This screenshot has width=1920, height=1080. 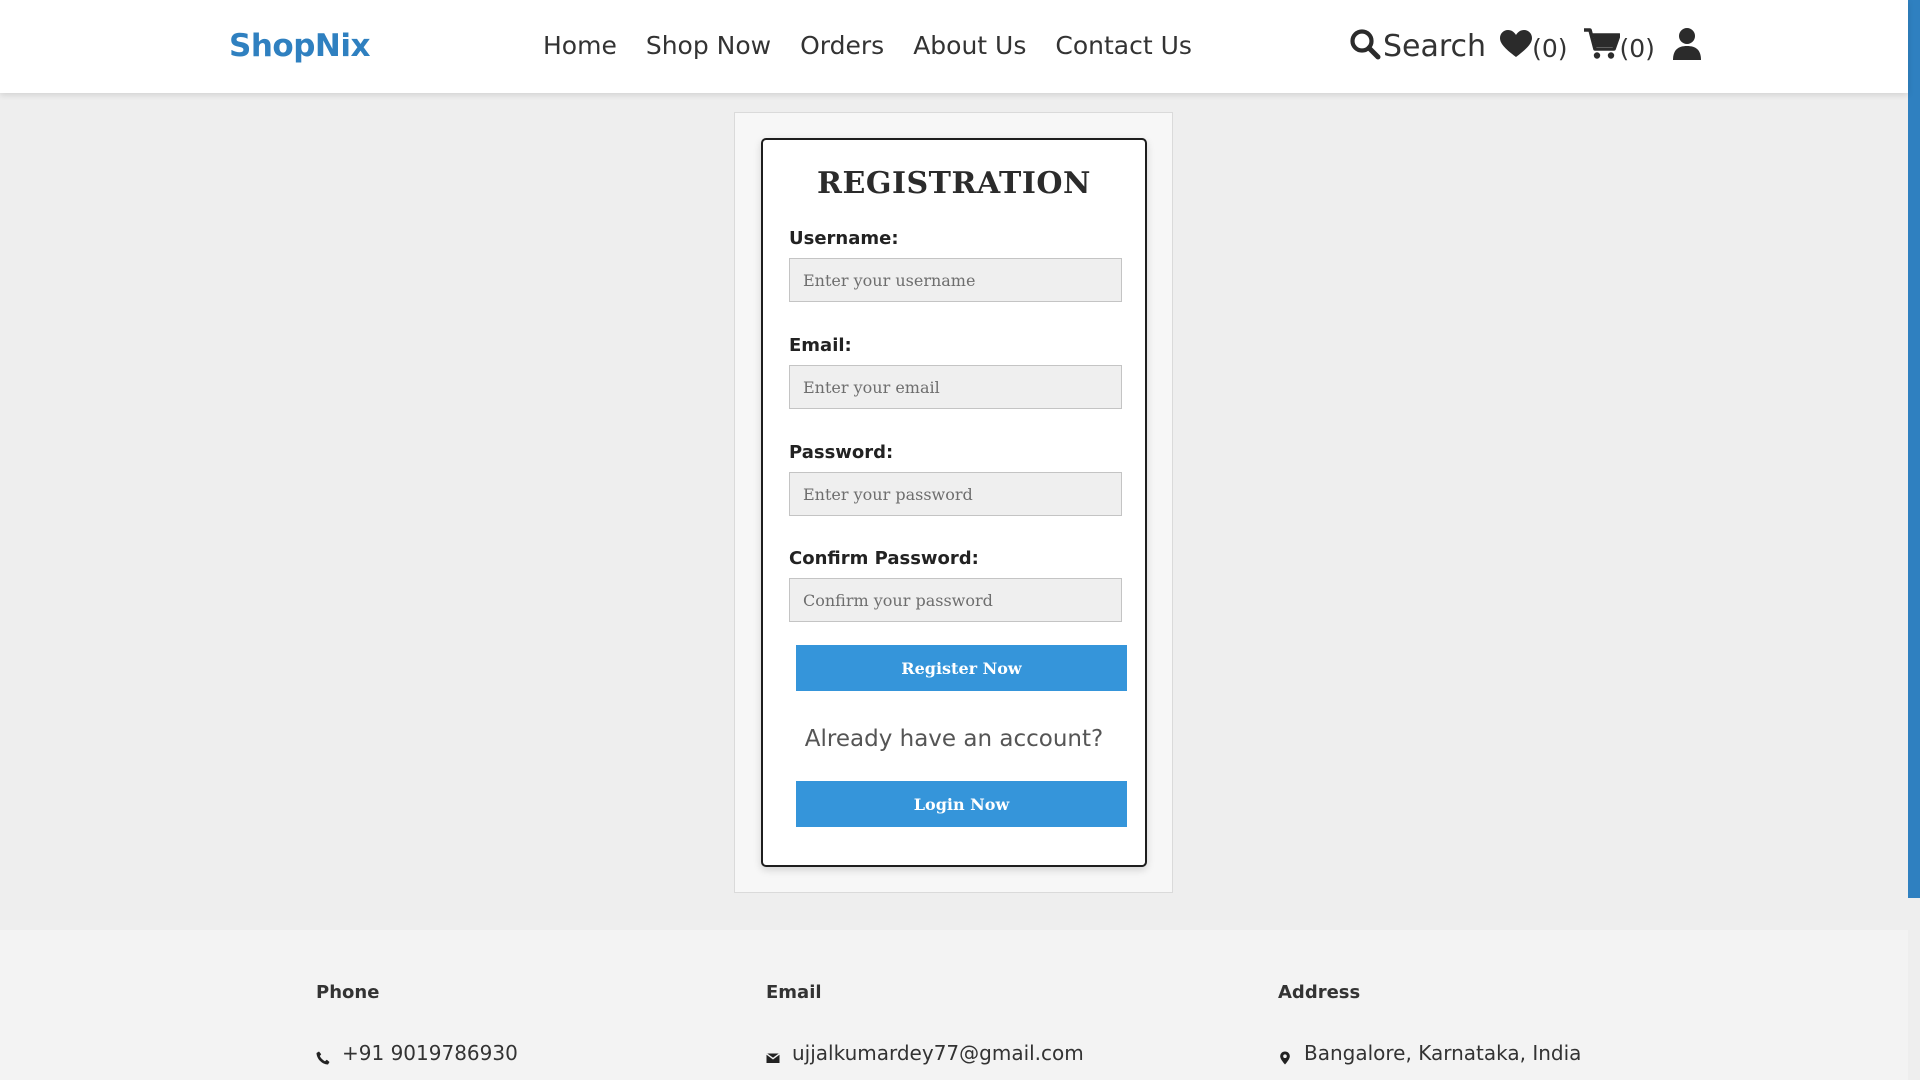 I want to click on register-button: Register Now, so click(x=961, y=668).